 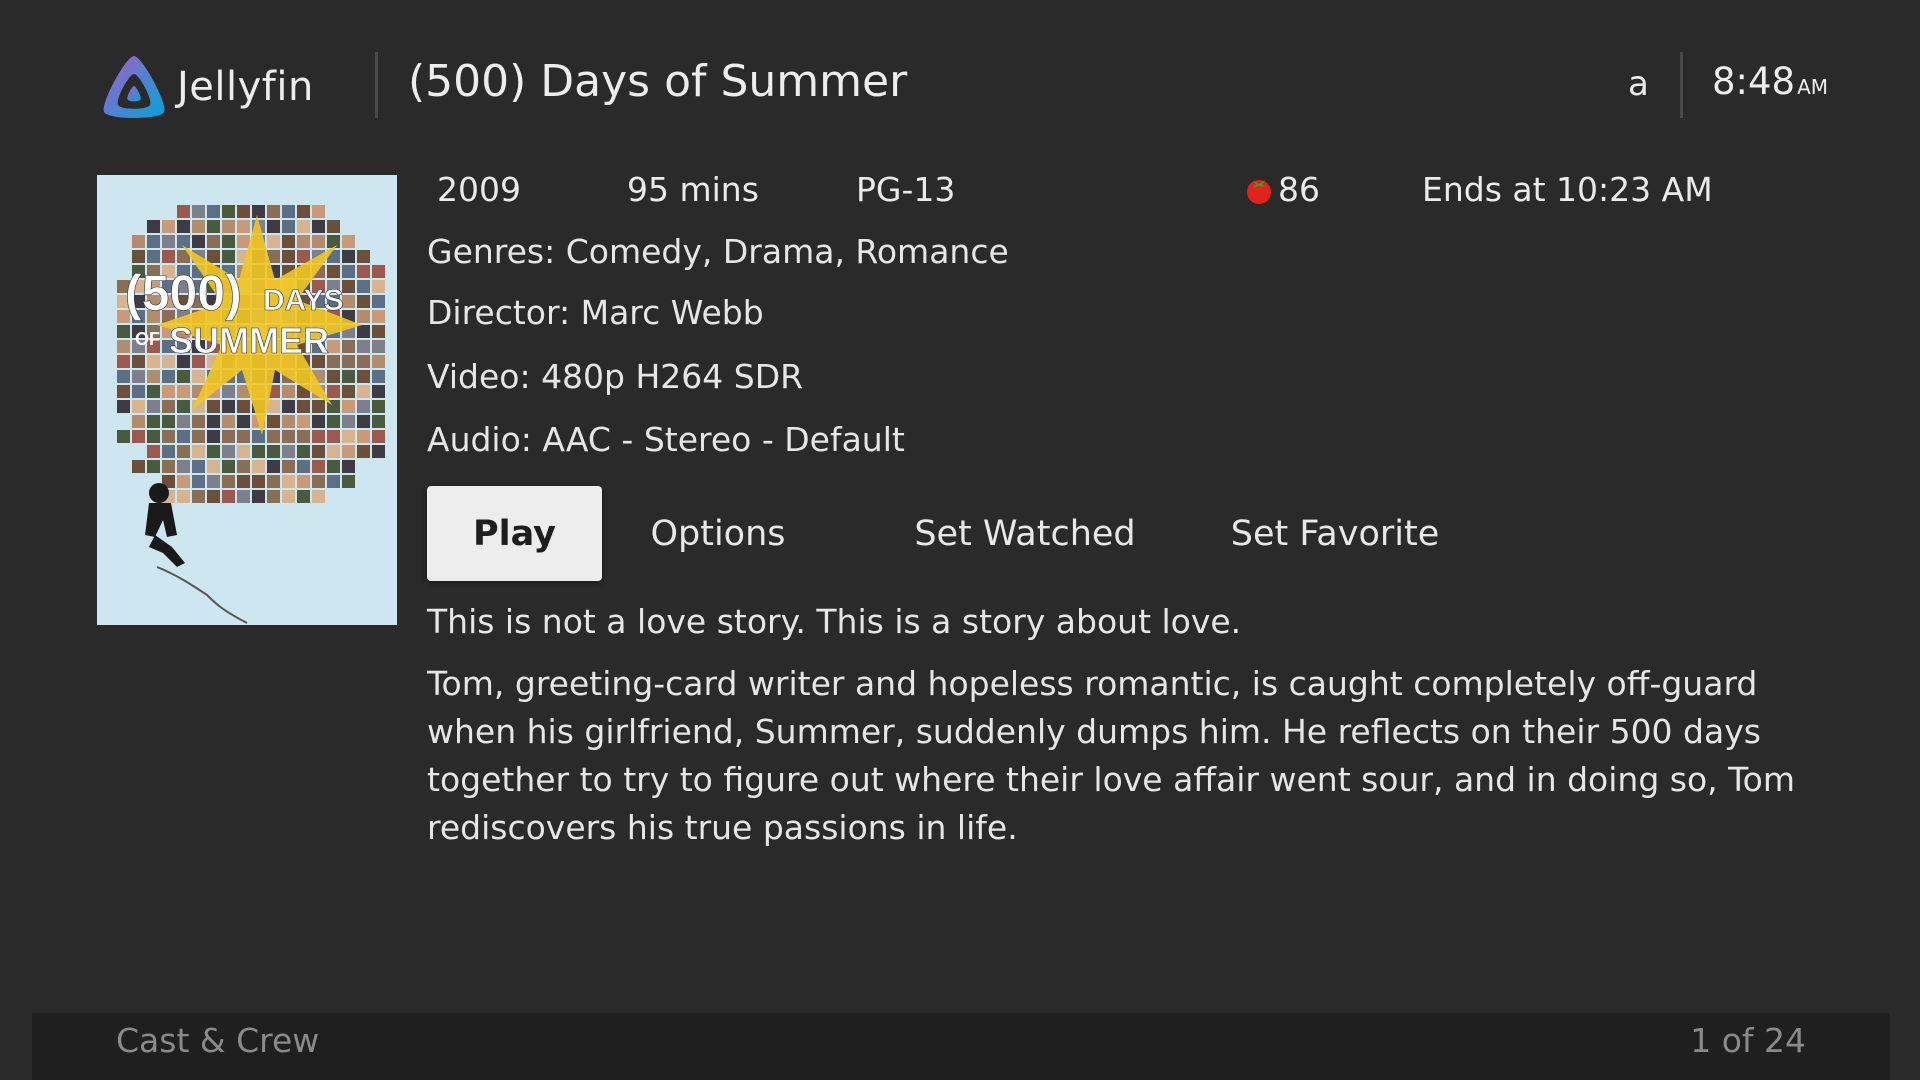 What do you see at coordinates (514, 533) in the screenshot?
I see `play-button: Play` at bounding box center [514, 533].